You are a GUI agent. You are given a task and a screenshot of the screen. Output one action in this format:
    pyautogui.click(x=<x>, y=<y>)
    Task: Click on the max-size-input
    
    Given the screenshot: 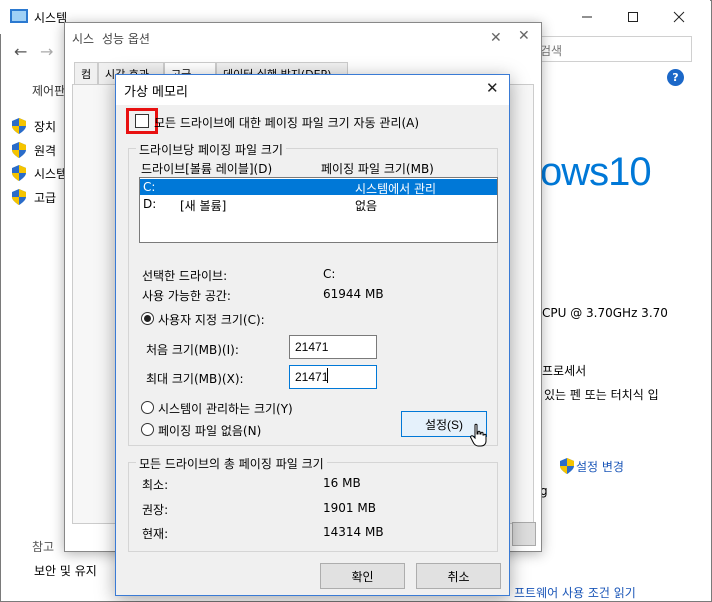 What is the action you would take?
    pyautogui.click(x=333, y=377)
    